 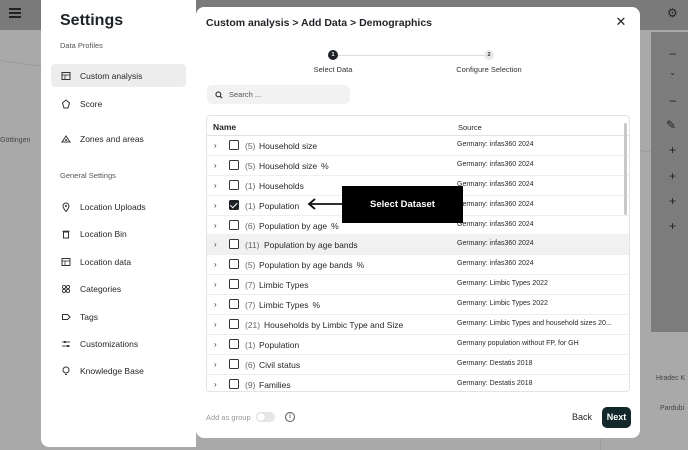 I want to click on sidebar-item-custom-analysis: Custom analysis, so click(x=118, y=75).